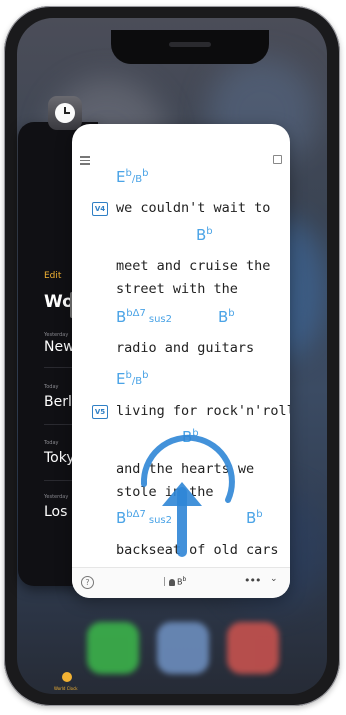 Image resolution: width=346 pixels, height=715 pixels. What do you see at coordinates (185, 348) in the screenshot?
I see `lyric-line: radio and guitars` at bounding box center [185, 348].